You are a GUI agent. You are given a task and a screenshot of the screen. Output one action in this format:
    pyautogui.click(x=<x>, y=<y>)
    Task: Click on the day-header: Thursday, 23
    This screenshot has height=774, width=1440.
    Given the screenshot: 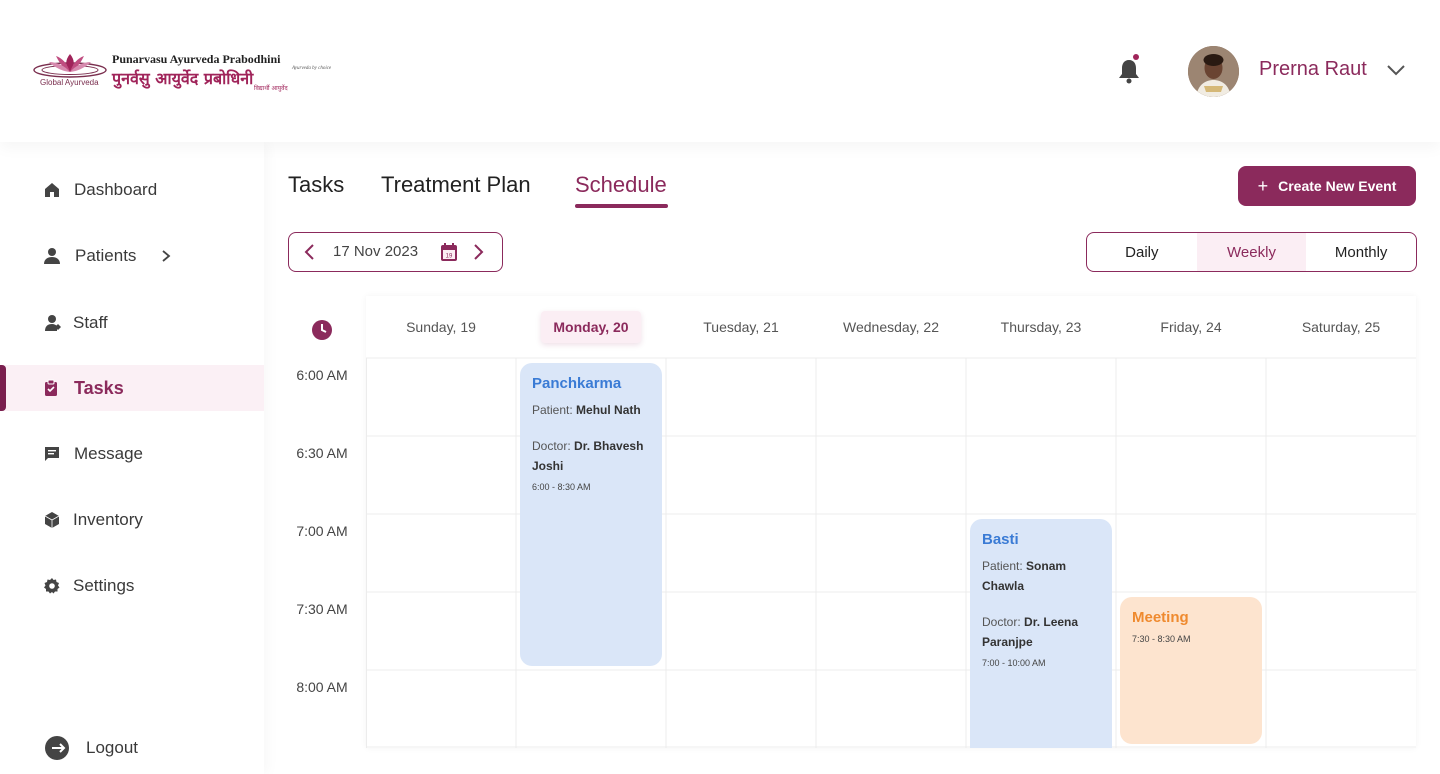 What is the action you would take?
    pyautogui.click(x=1041, y=327)
    